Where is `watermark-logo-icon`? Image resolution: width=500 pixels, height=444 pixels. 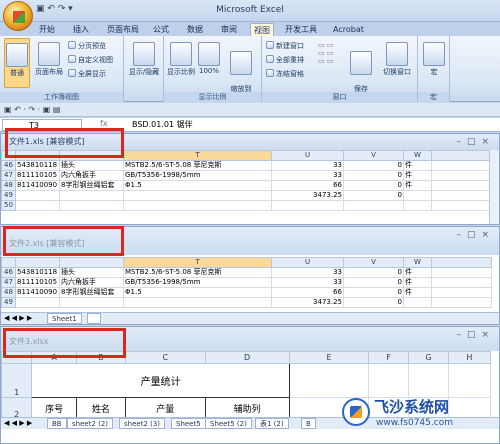 watermark-logo-icon is located at coordinates (356, 412).